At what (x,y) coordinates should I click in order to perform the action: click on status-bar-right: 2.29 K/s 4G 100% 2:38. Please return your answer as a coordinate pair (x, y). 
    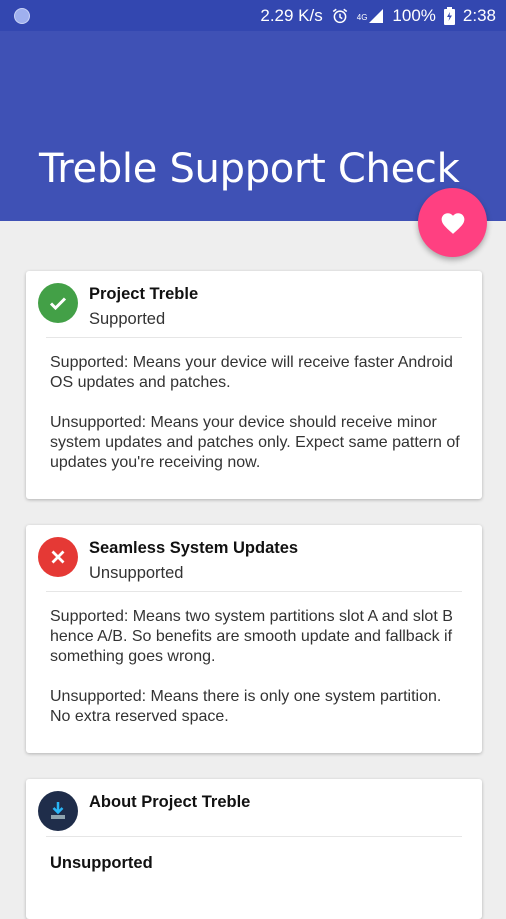
    Looking at the image, I should click on (378, 15).